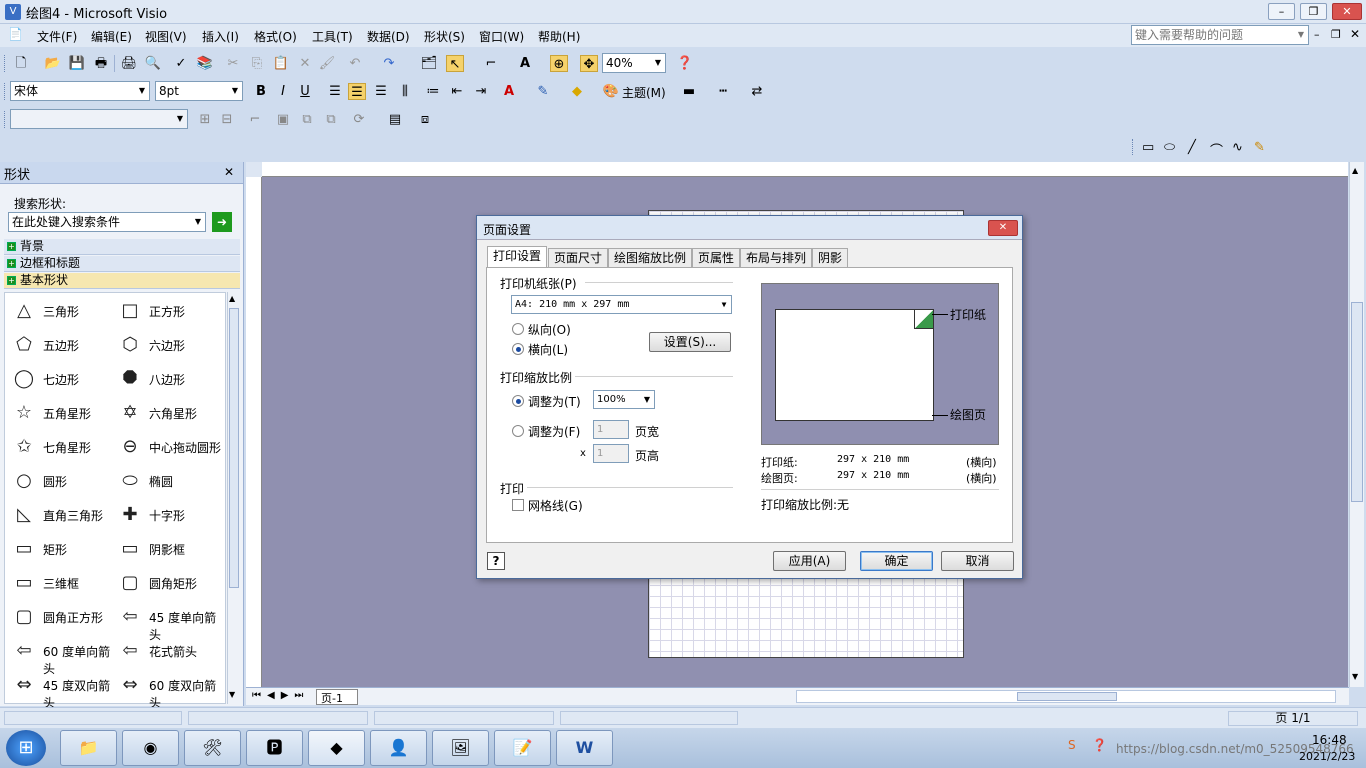  I want to click on cut-icon: ✂, so click(233, 63).